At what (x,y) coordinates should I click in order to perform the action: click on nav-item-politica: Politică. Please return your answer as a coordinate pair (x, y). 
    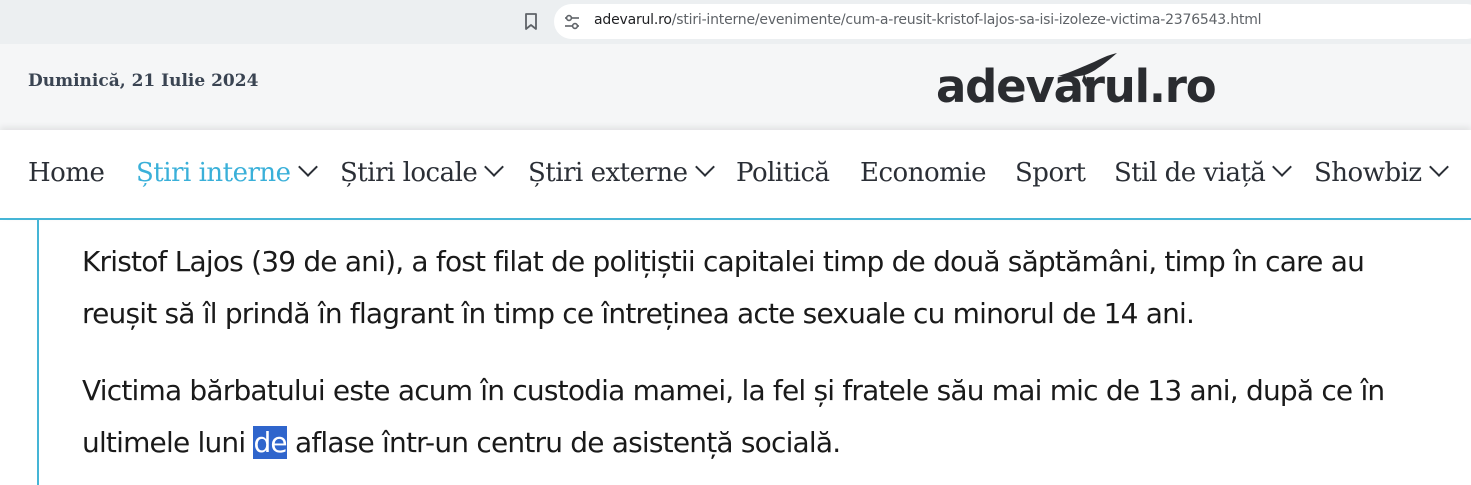
    Looking at the image, I should click on (783, 173).